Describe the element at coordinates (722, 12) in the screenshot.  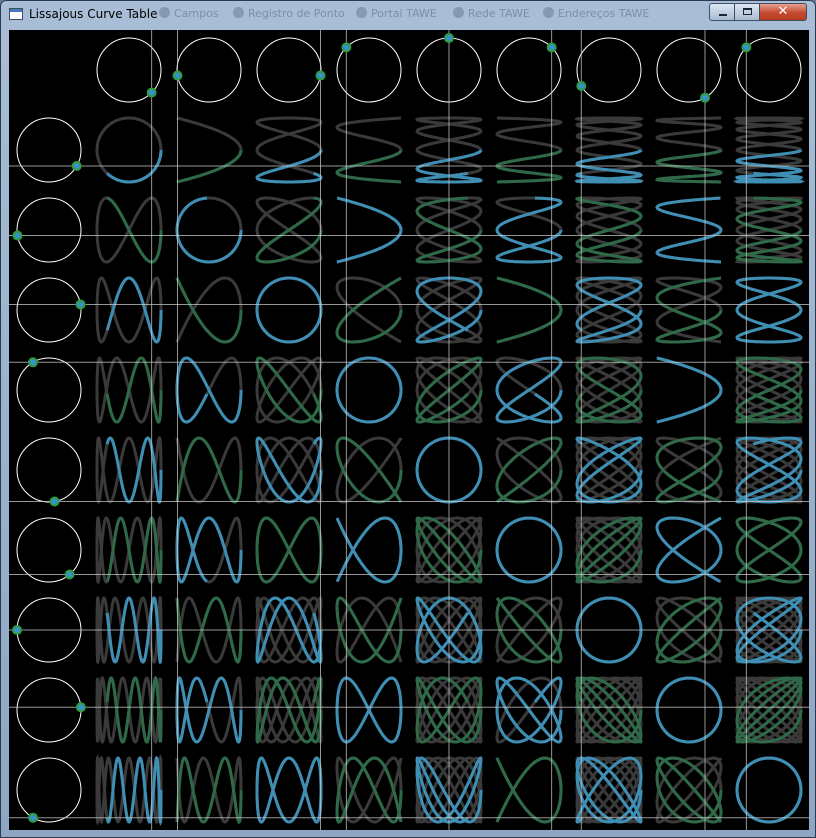
I see `minimize-button` at that location.